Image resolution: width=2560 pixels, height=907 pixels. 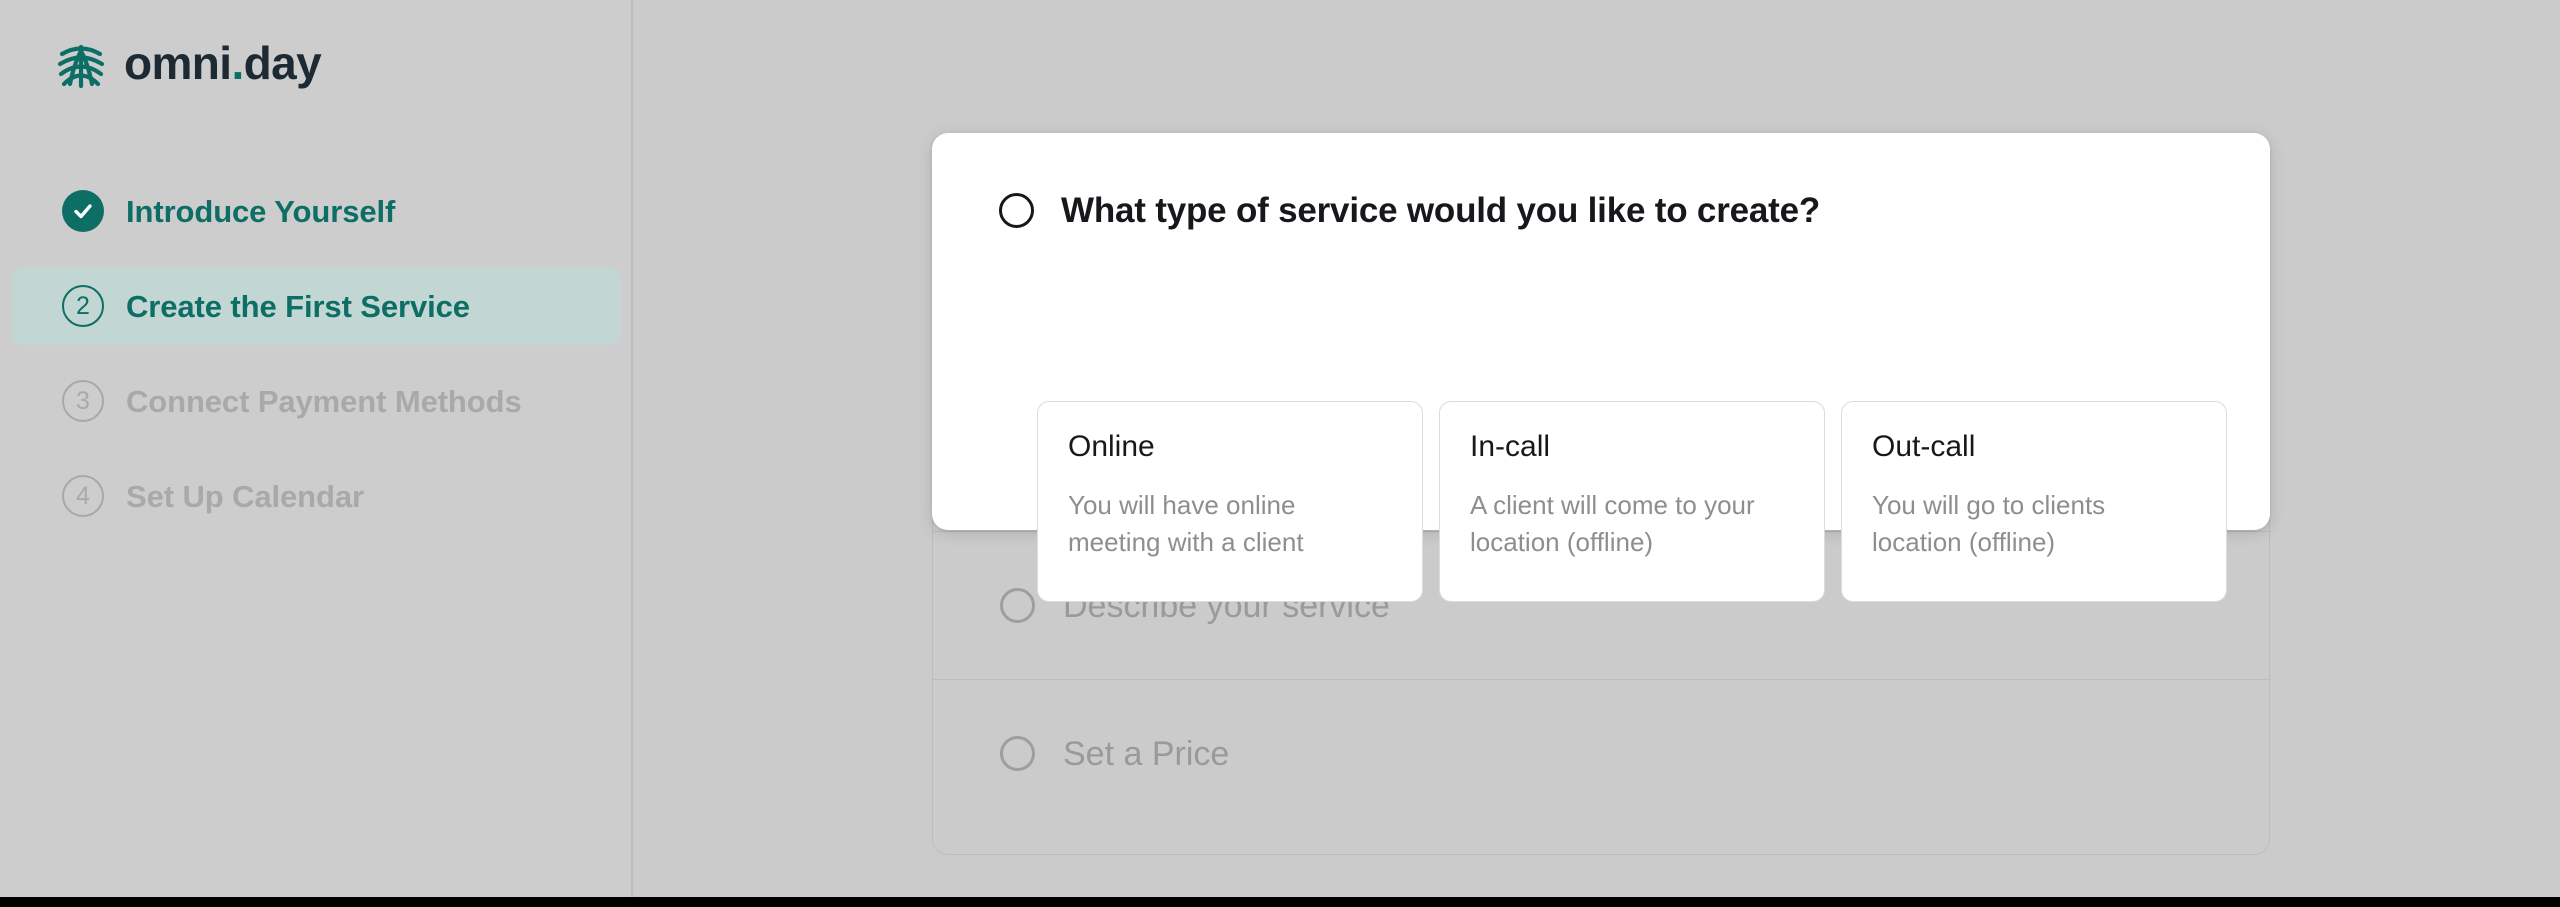 I want to click on sidebar-item-introduce-yourself: Introduce Yourself, so click(x=316, y=211).